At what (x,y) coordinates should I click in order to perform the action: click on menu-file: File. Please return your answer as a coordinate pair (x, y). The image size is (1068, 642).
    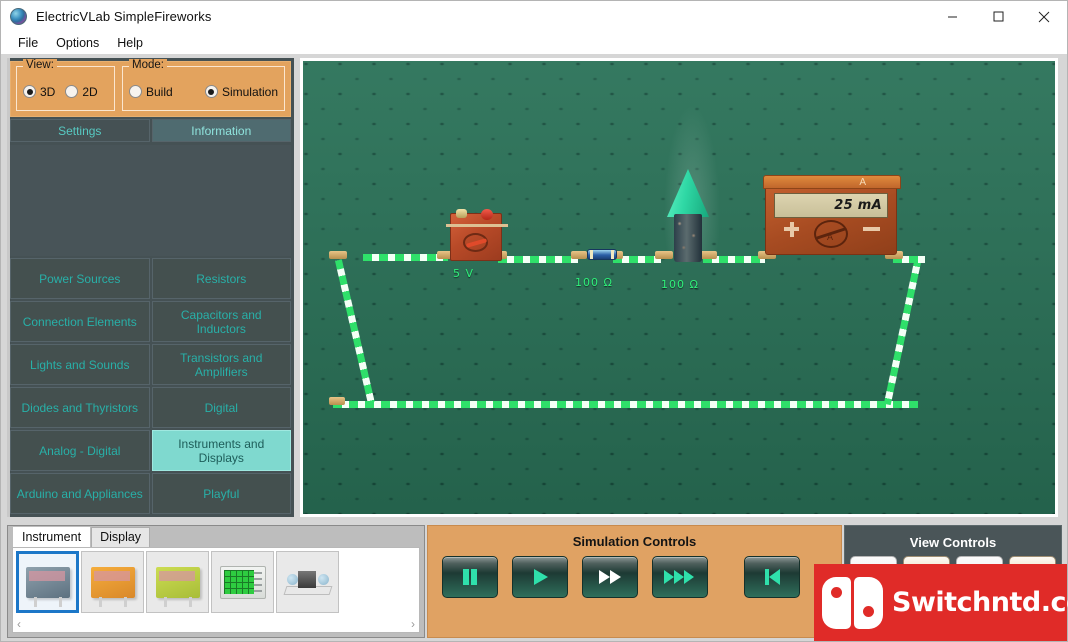
    Looking at the image, I should click on (28, 43).